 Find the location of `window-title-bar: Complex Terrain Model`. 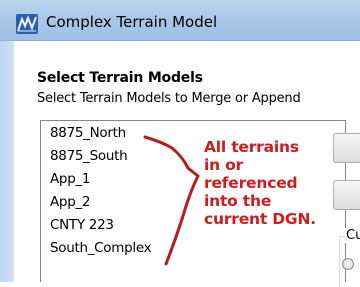

window-title-bar: Complex Terrain Model is located at coordinates (180, 20).